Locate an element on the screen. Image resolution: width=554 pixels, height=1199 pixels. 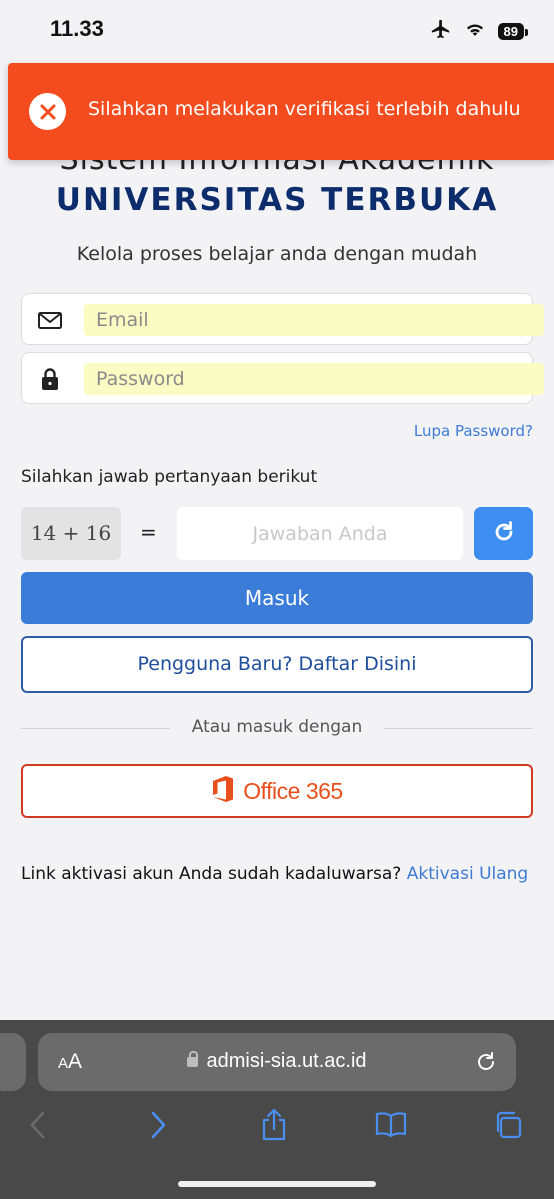
status-time: 11.33 is located at coordinates (77, 28).